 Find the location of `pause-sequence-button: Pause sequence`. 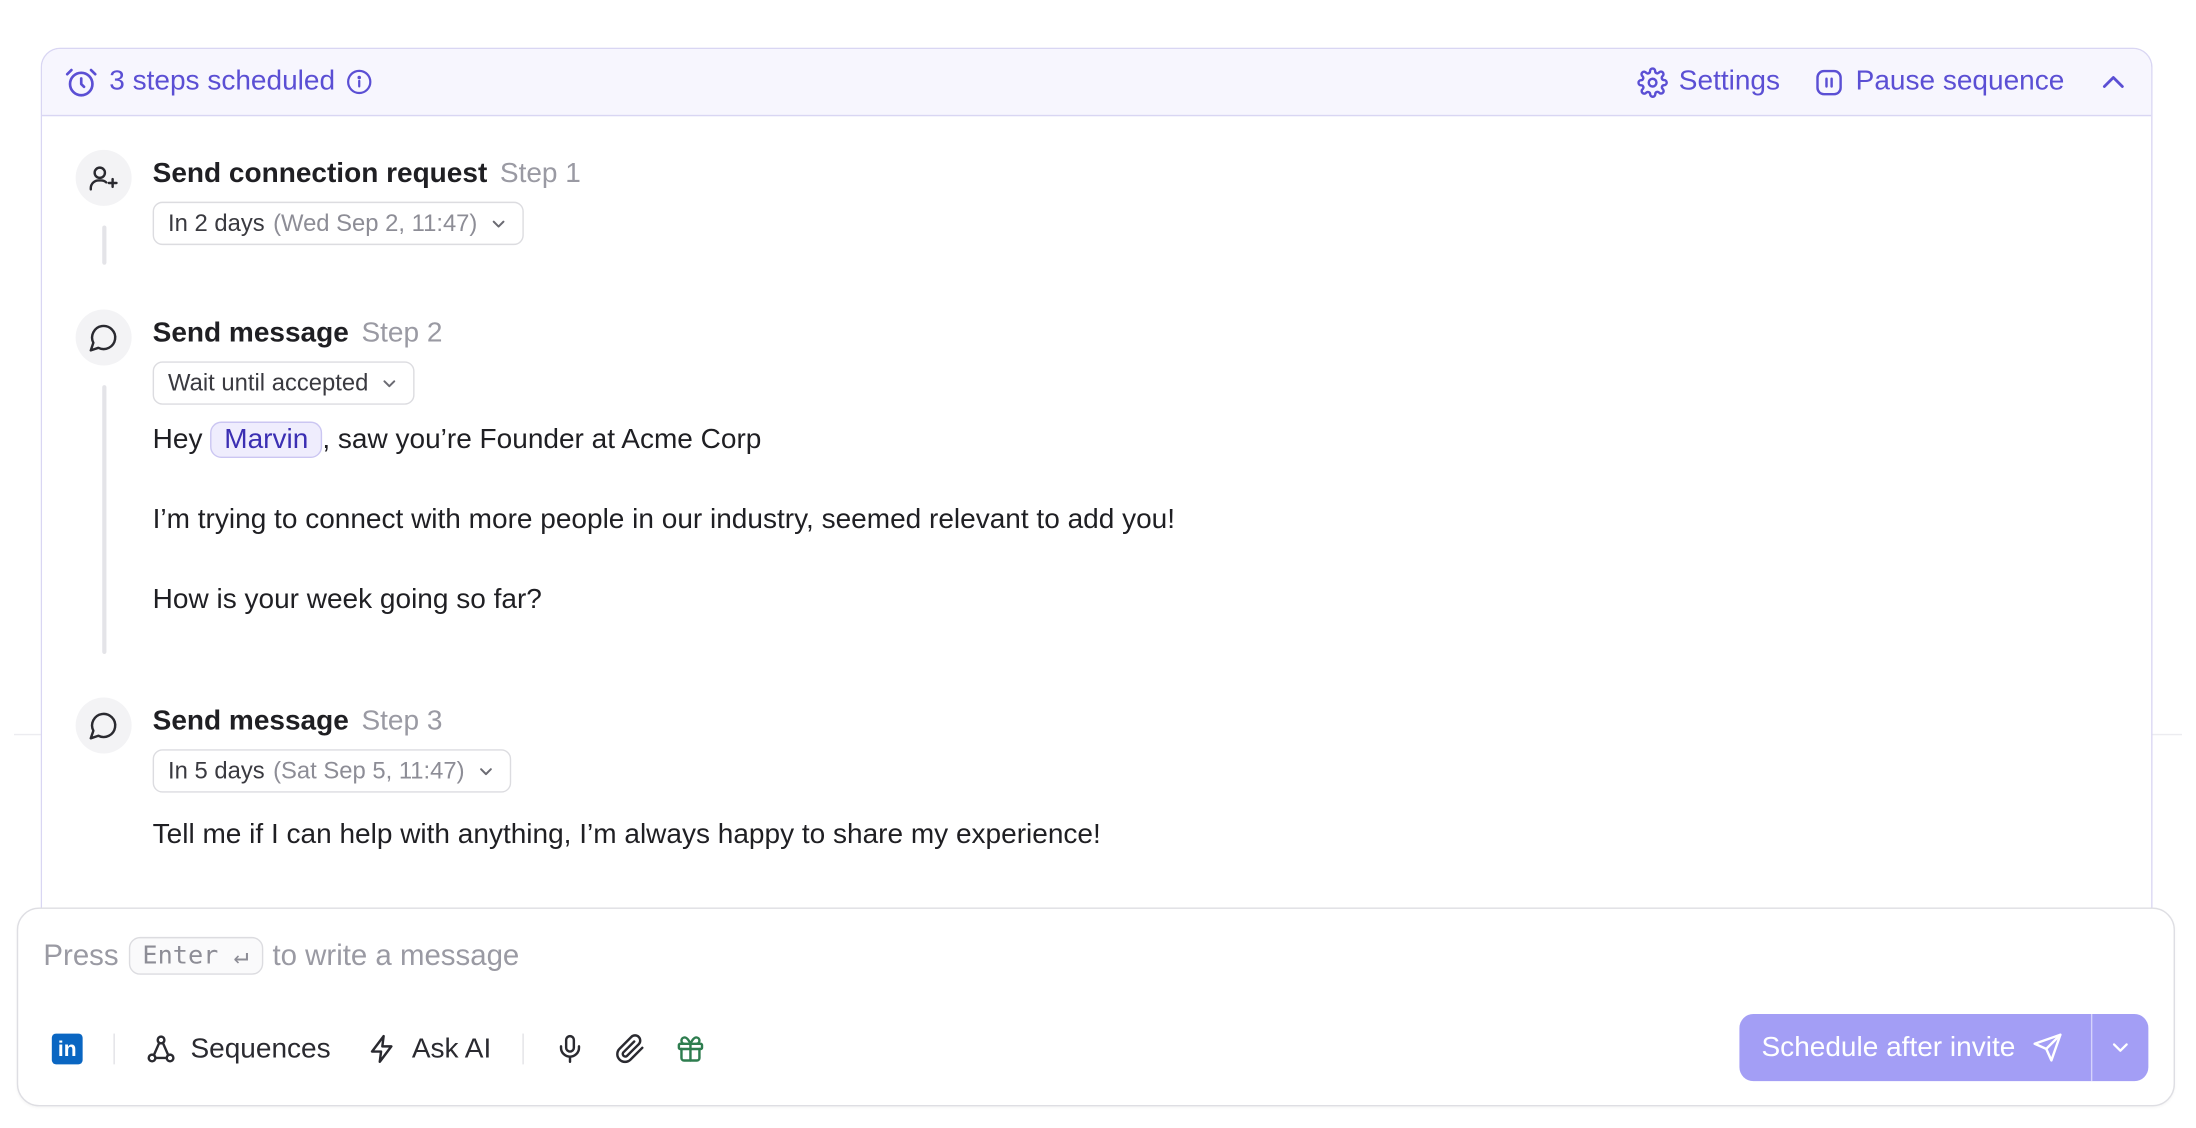

pause-sequence-button: Pause sequence is located at coordinates (1939, 81).